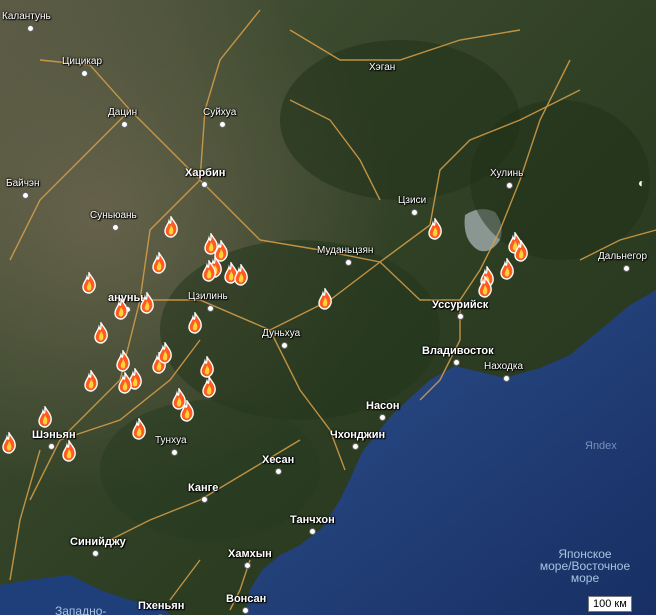 The width and height of the screenshot is (656, 615). Describe the element at coordinates (383, 406) in the screenshot. I see `city-label: Насон` at that location.